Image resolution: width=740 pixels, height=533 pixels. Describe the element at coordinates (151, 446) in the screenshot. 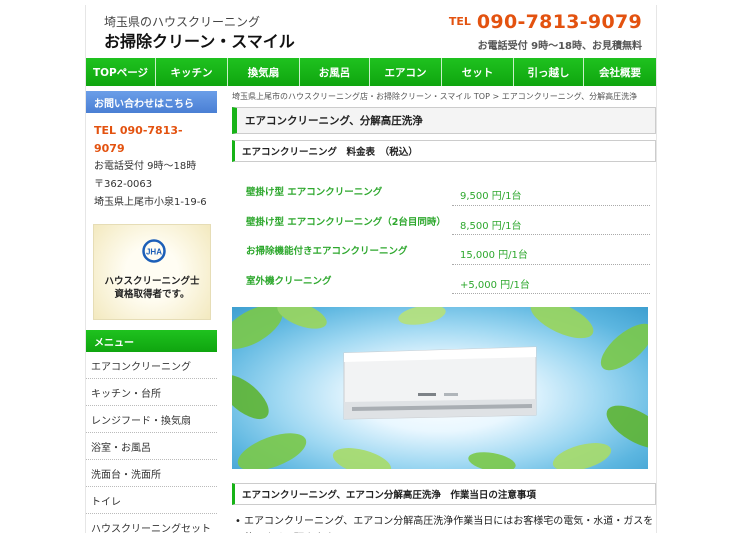

I see `menu-item-bath: 浴室・お風呂` at that location.